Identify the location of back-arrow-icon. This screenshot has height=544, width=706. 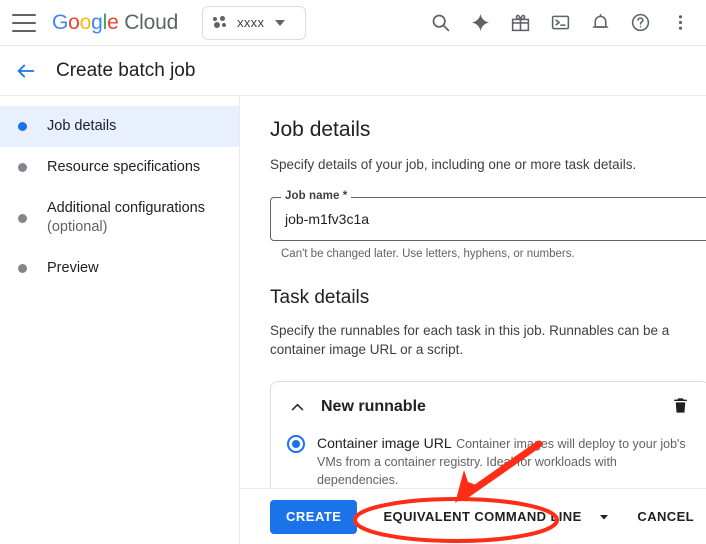
(26, 71).